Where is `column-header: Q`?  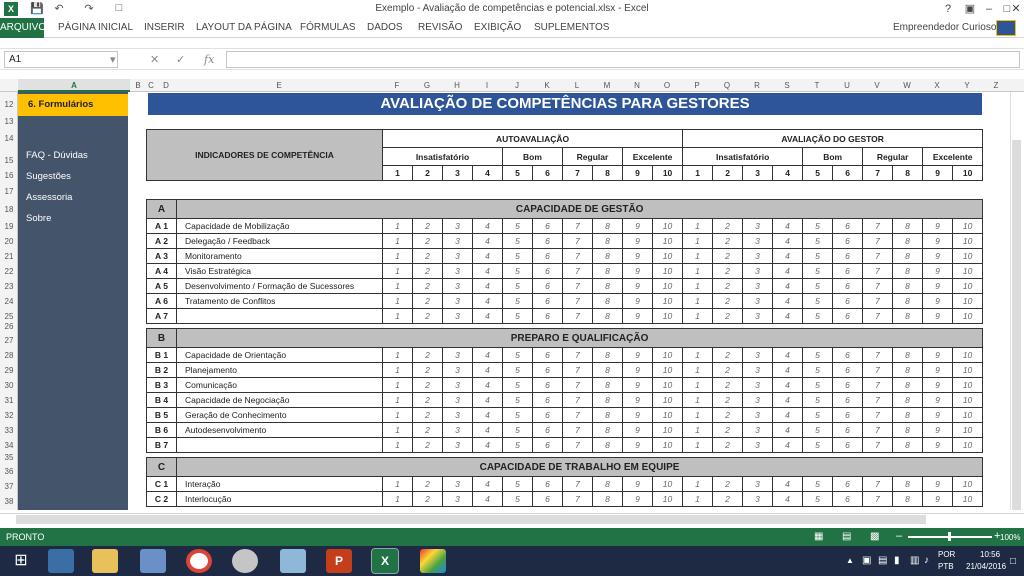 column-header: Q is located at coordinates (727, 85).